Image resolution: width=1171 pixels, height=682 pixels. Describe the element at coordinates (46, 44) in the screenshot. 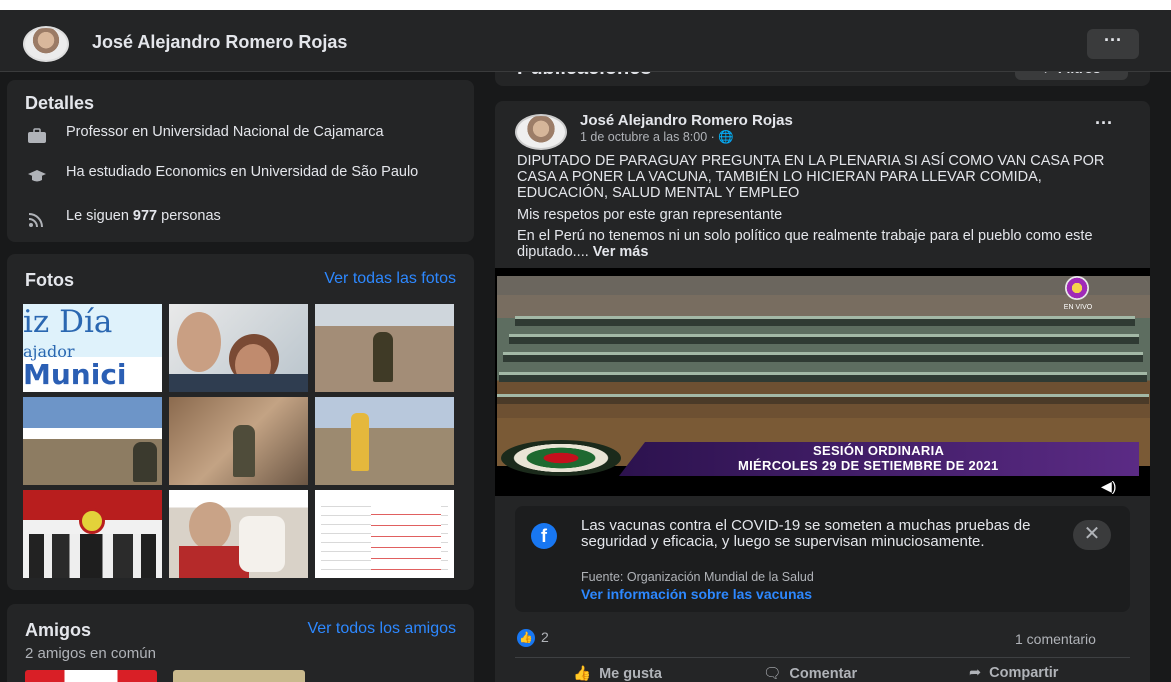

I see `profile-avatar` at that location.